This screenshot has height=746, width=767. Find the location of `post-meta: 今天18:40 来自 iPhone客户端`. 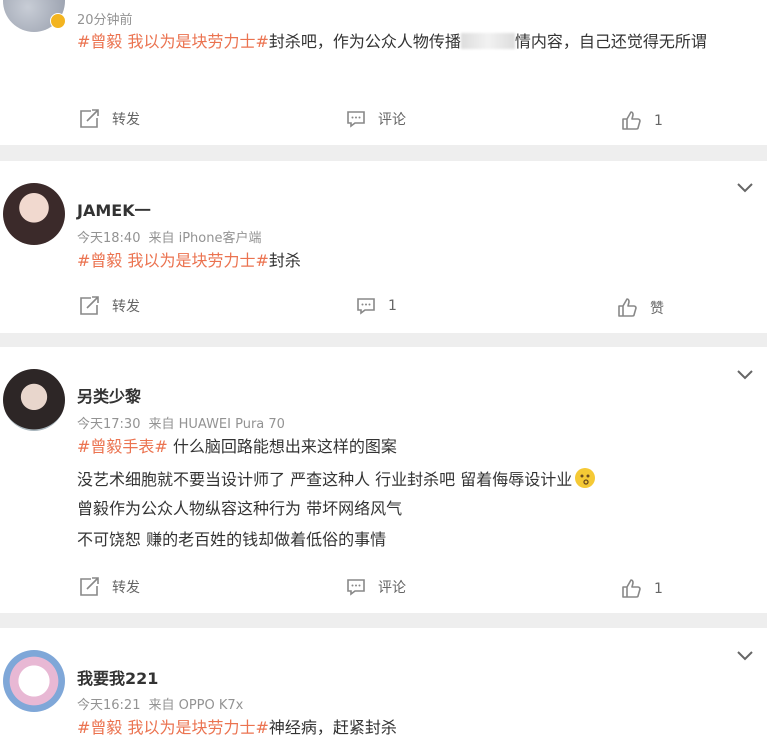

post-meta: 今天18:40 来自 iPhone客户端 is located at coordinates (169, 236).